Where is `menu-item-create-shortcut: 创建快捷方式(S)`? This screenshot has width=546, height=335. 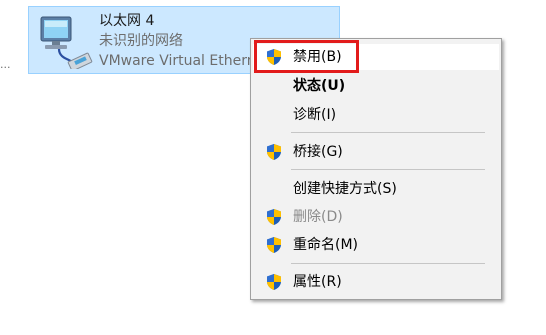 menu-item-create-shortcut: 创建快捷方式(S) is located at coordinates (376, 189).